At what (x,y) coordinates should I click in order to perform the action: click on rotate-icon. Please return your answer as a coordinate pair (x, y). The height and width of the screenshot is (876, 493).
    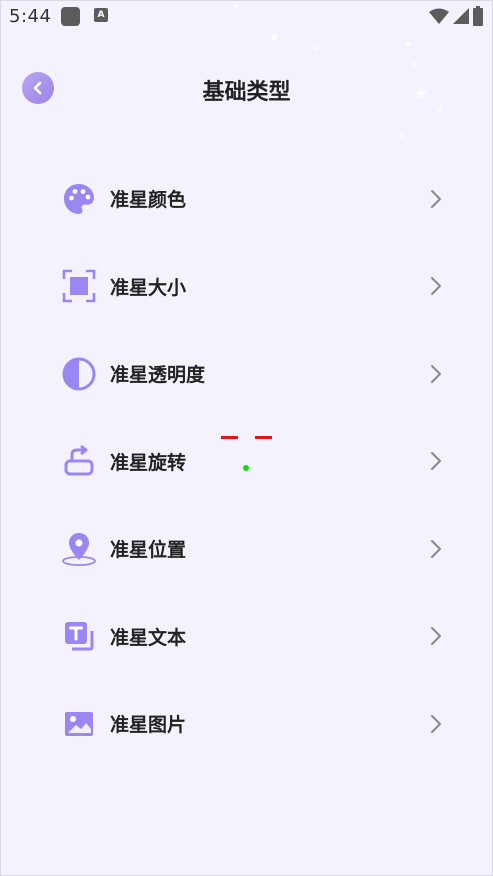
    Looking at the image, I should click on (79, 461).